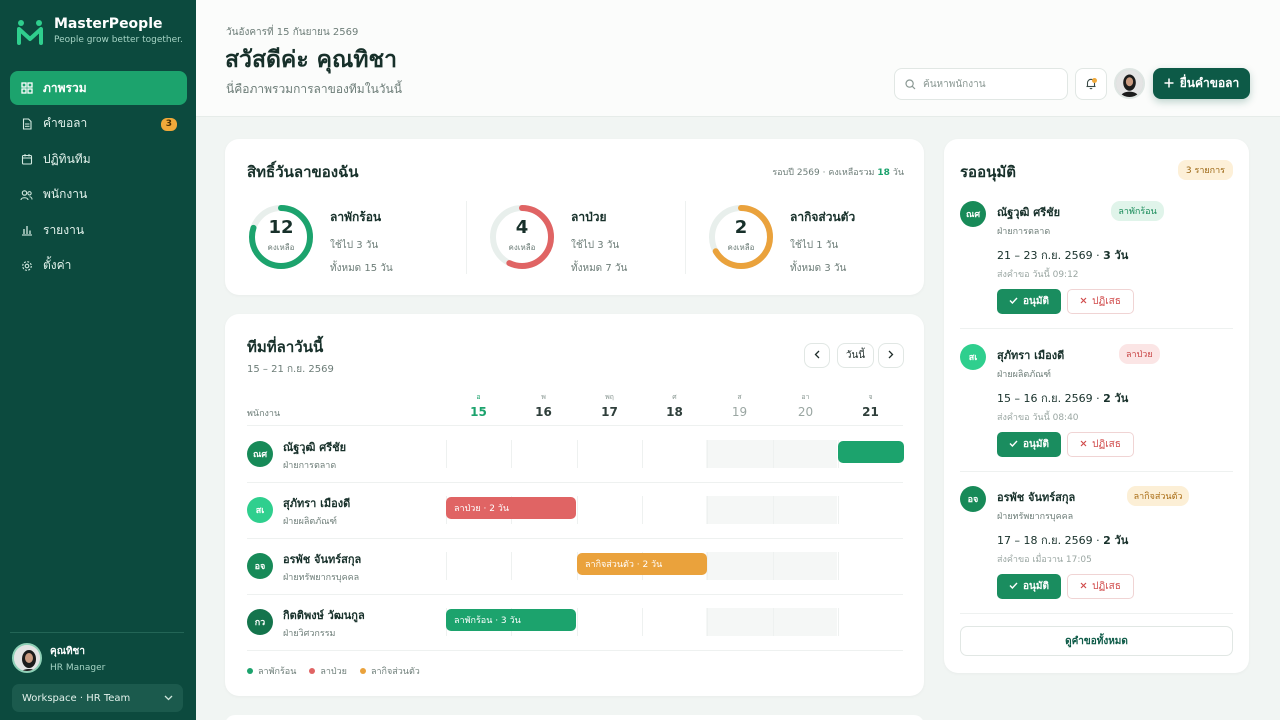  Describe the element at coordinates (26, 159) in the screenshot. I see `calendar-icon` at that location.